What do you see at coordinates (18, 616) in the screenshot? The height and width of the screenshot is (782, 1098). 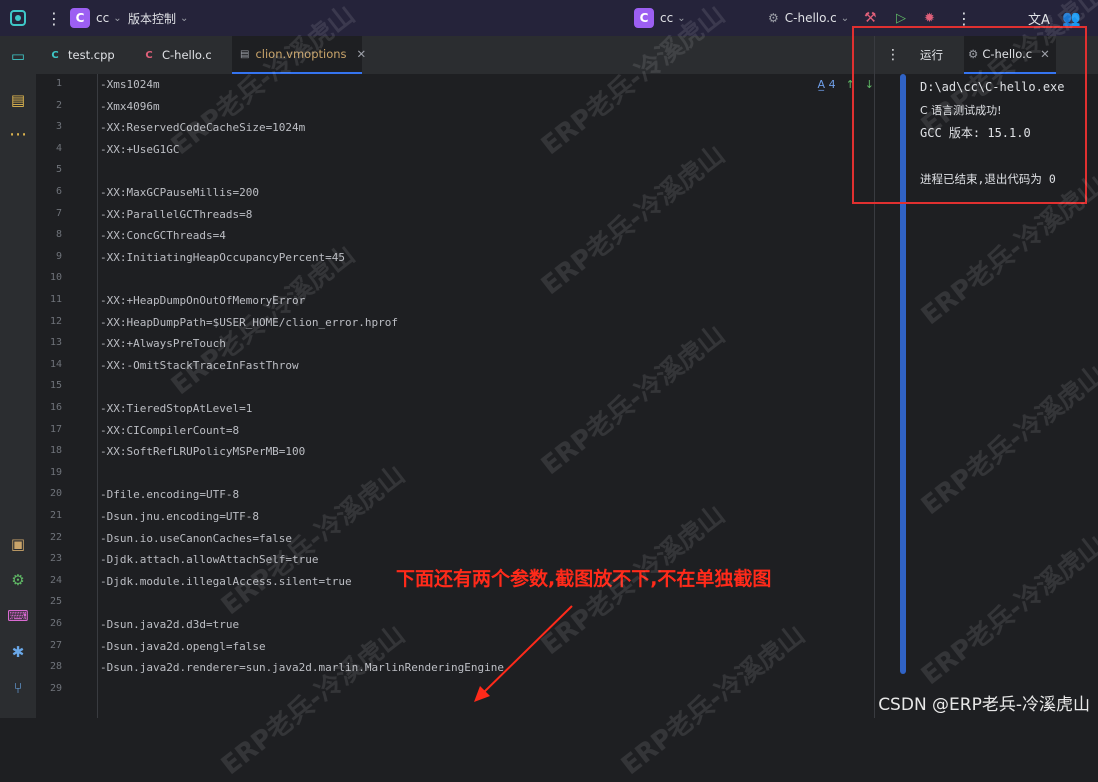 I see `terminal-icon: ⌨` at bounding box center [18, 616].